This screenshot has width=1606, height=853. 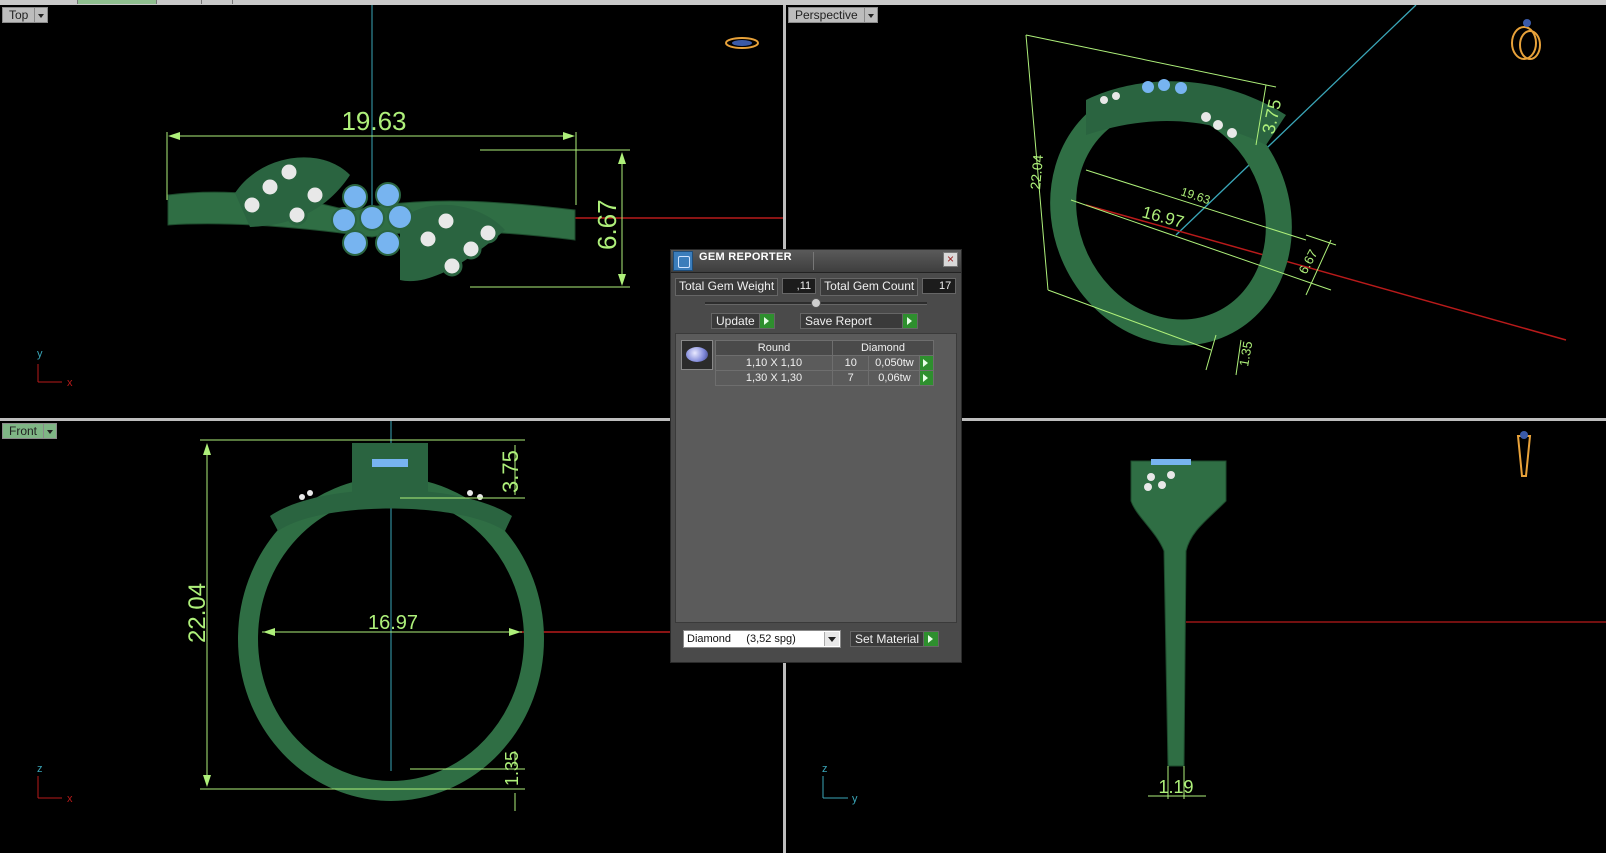 I want to click on ring-side-profile, so click(x=1178, y=613).